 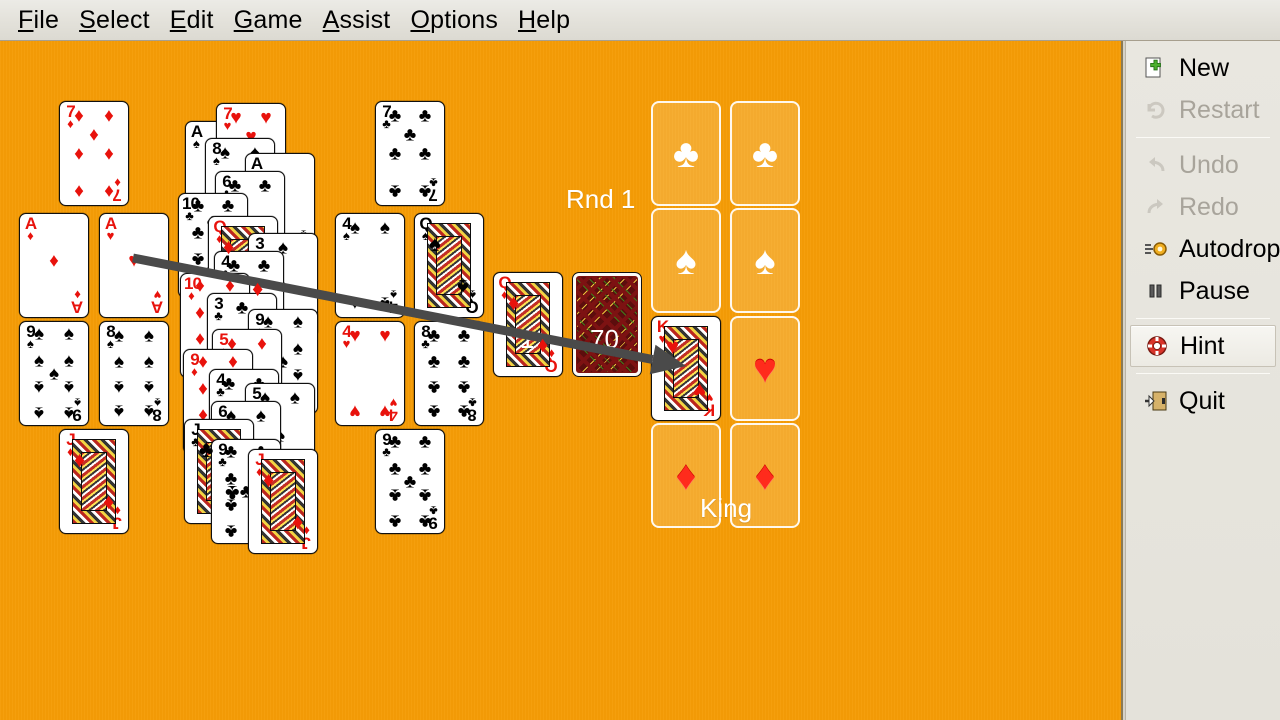 I want to click on tableau-card: A ♦ A ♦ ♦, so click(x=54, y=265).